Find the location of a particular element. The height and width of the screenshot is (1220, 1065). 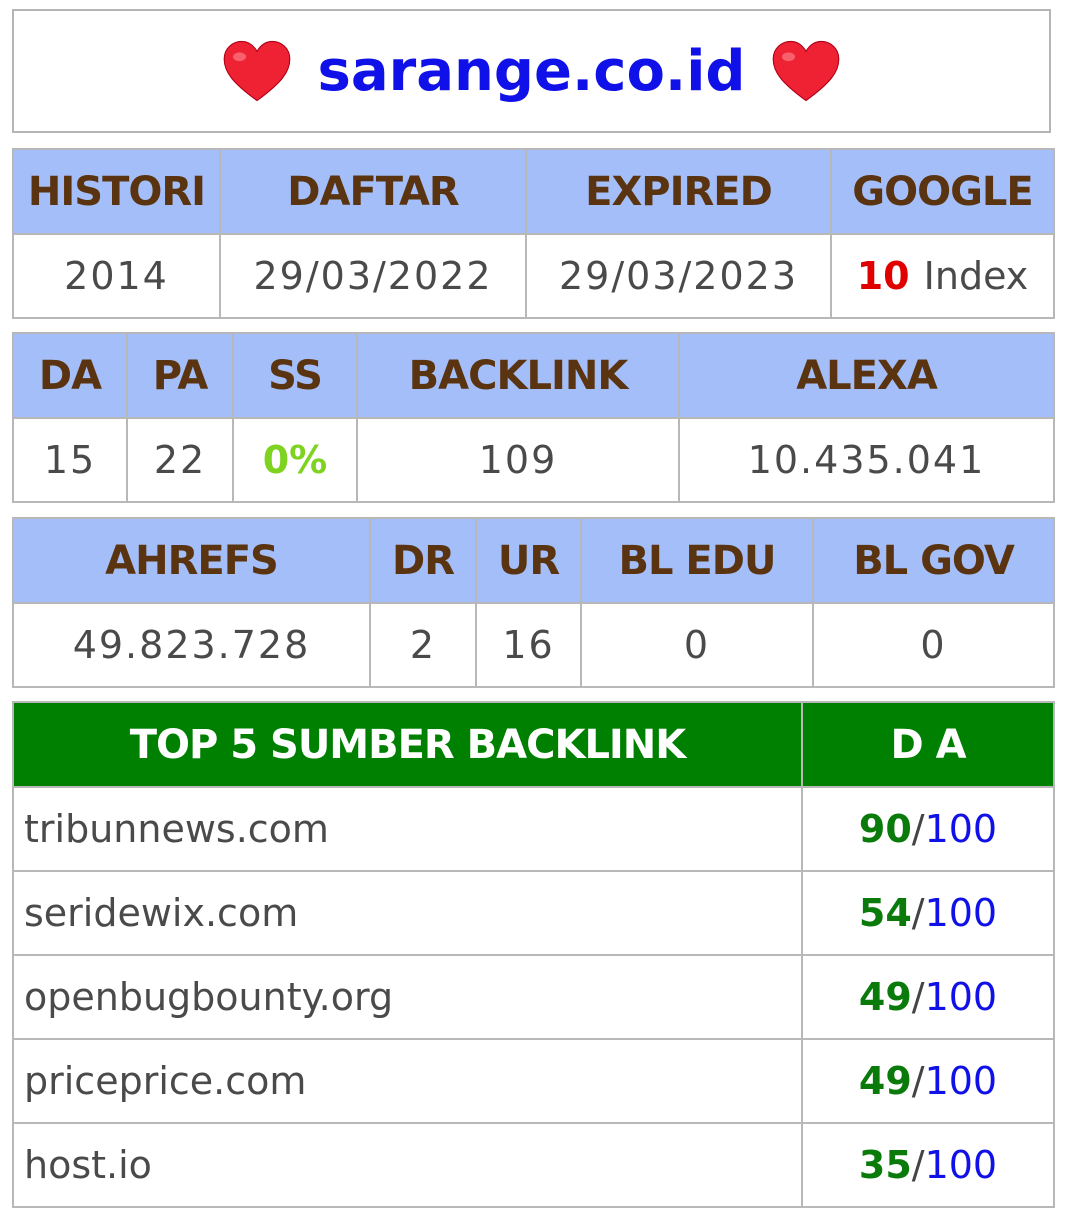

backlink-source: priceprice.com is located at coordinates (407, 1081).